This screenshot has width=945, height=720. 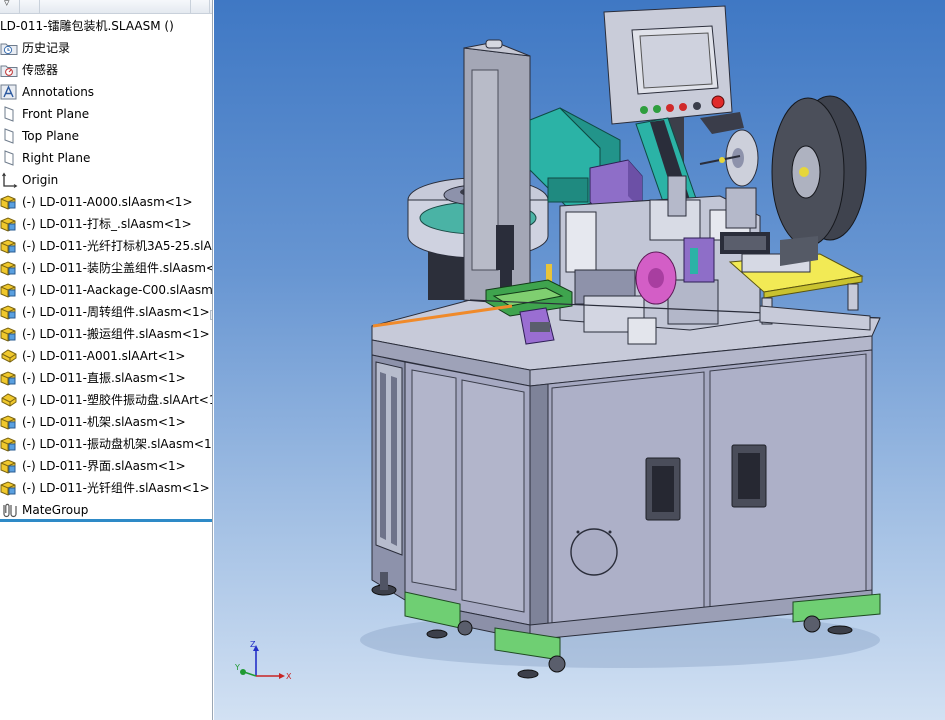 I want to click on tree-item-label: (-) LD-011-A000.slAasm<1>, so click(x=107, y=202).